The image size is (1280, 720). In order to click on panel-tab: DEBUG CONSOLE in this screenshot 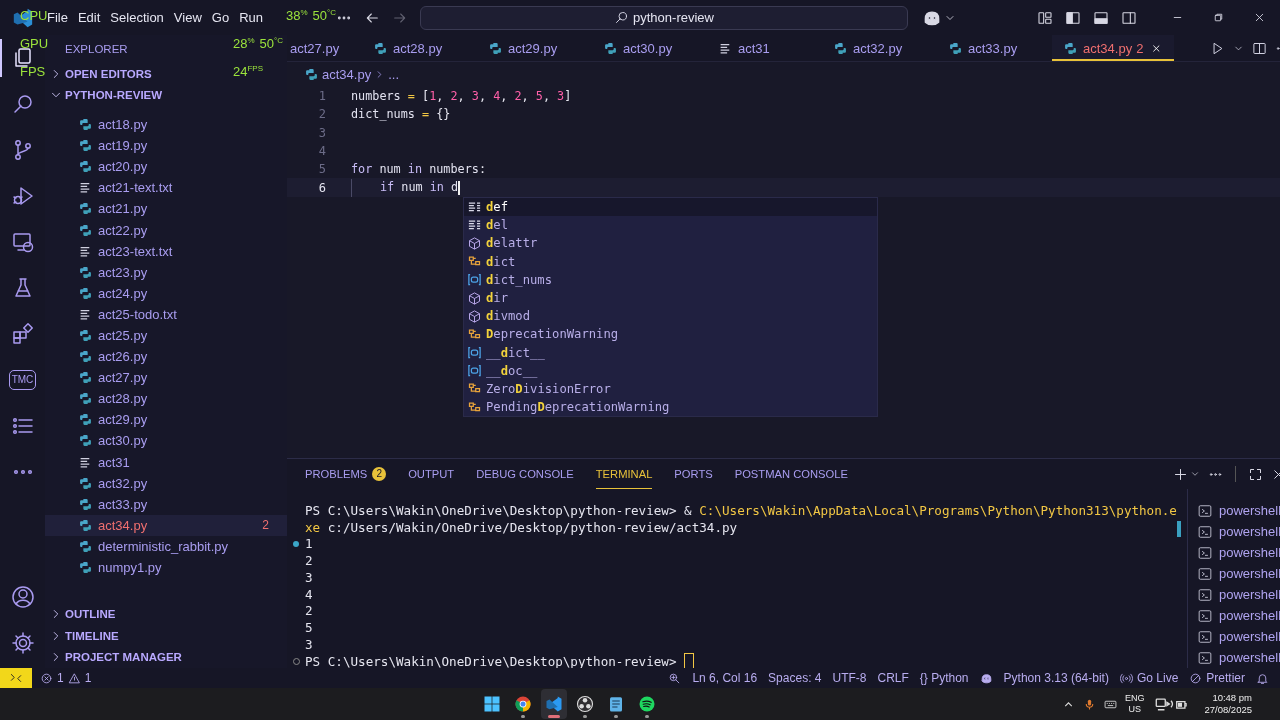, I will do `click(525, 474)`.